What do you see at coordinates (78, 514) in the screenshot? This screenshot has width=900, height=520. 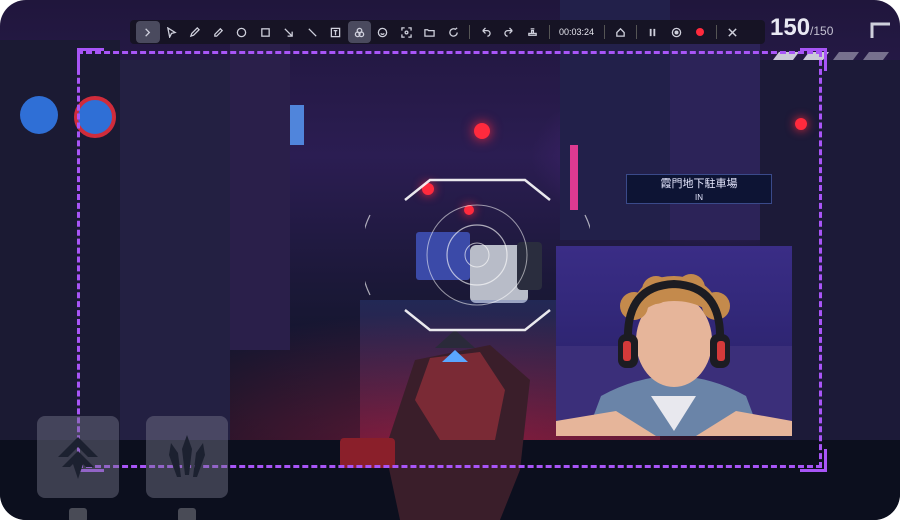 I see `ability-1-key` at bounding box center [78, 514].